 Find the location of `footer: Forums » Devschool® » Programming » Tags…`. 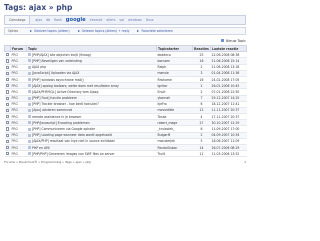

footer: Forums » Devschool® » Programming » Tags… is located at coordinates (125, 162).